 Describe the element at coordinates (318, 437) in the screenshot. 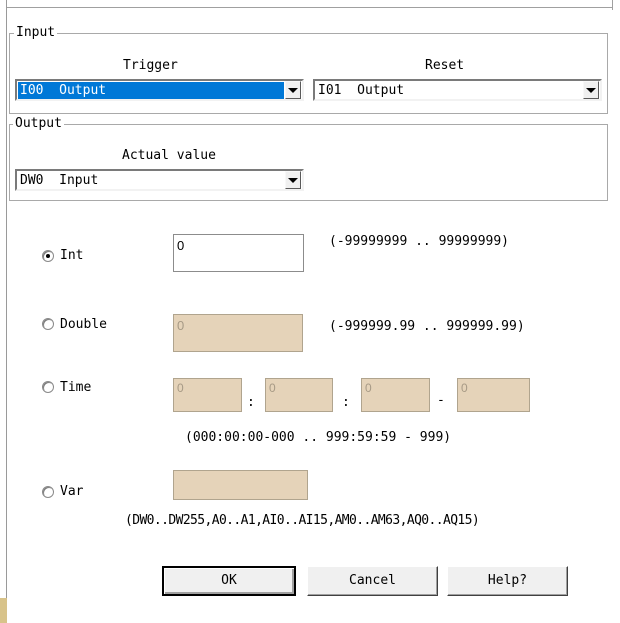

I see `time-range: (000:00:00-000 .. 999:59:59 - 999)` at that location.